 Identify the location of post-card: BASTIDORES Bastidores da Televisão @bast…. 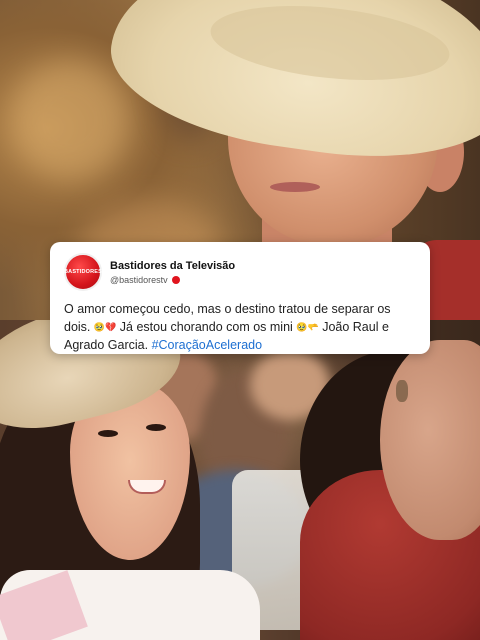
(240, 298).